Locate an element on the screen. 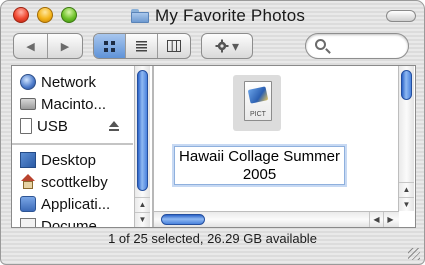 The height and width of the screenshot is (265, 425). forward-arrow-icon: ▶ is located at coordinates (65, 46).